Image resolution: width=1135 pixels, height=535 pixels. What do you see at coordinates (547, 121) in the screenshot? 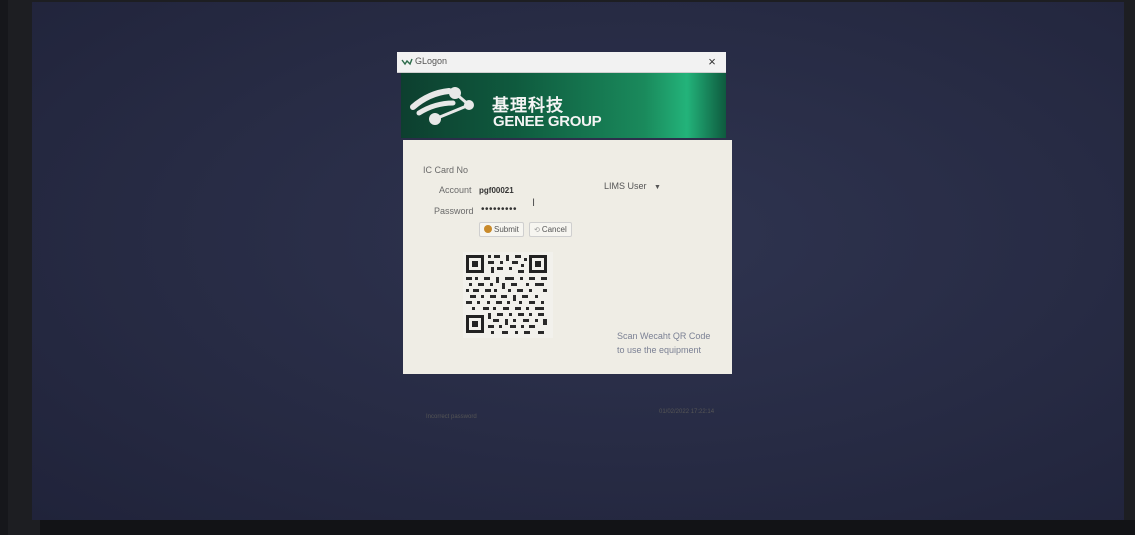
I see `brand-name-english: GENEE GROUP` at bounding box center [547, 121].